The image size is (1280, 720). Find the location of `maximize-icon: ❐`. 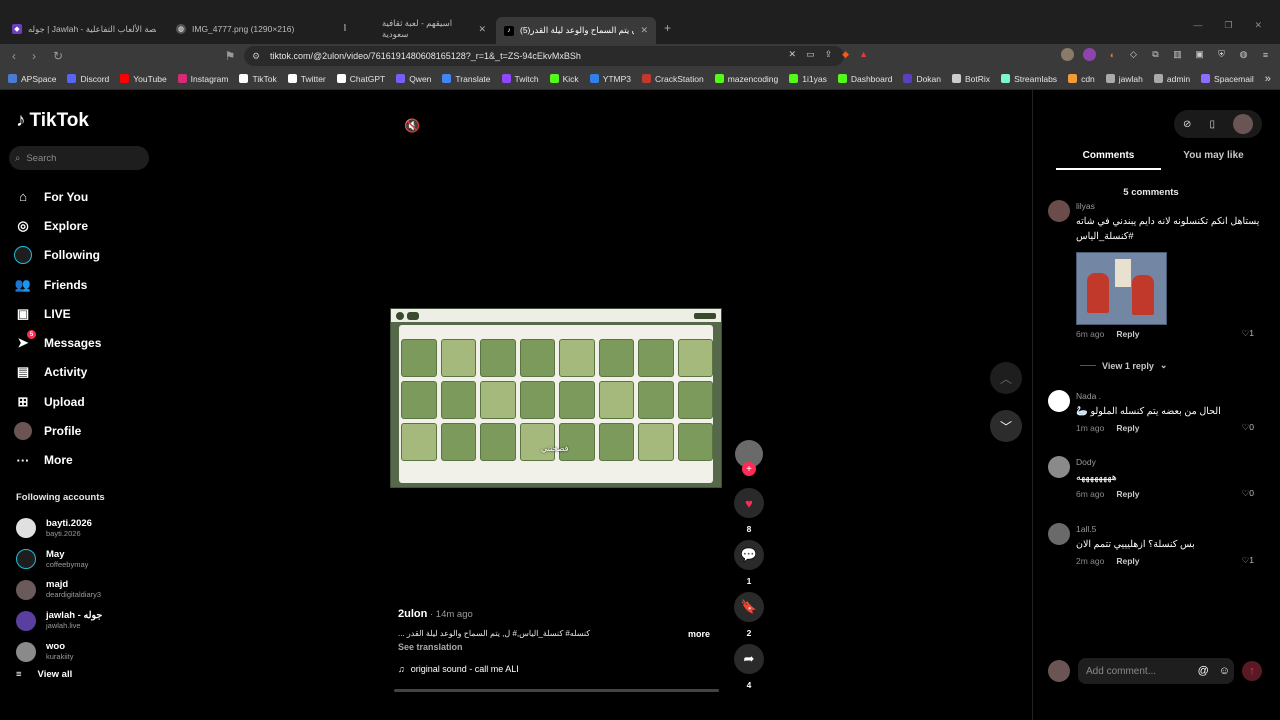

maximize-icon: ❐ is located at coordinates (1228, 25).